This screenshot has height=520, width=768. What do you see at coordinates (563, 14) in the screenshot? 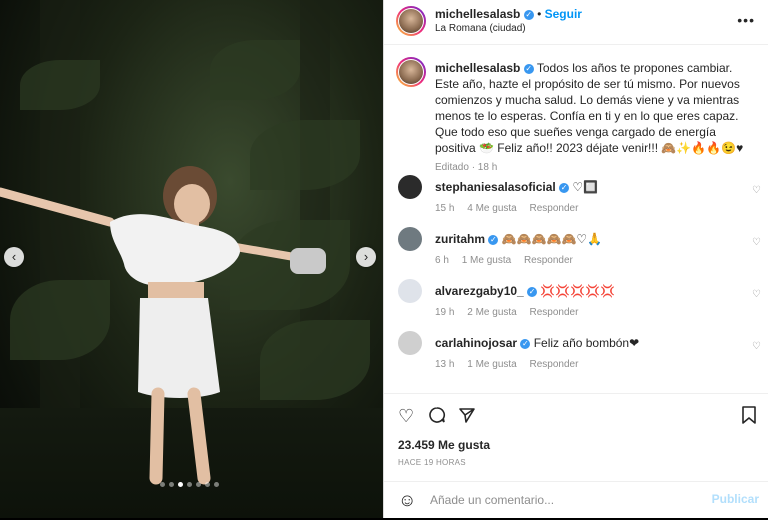
I see `follow-button: Seguir` at bounding box center [563, 14].